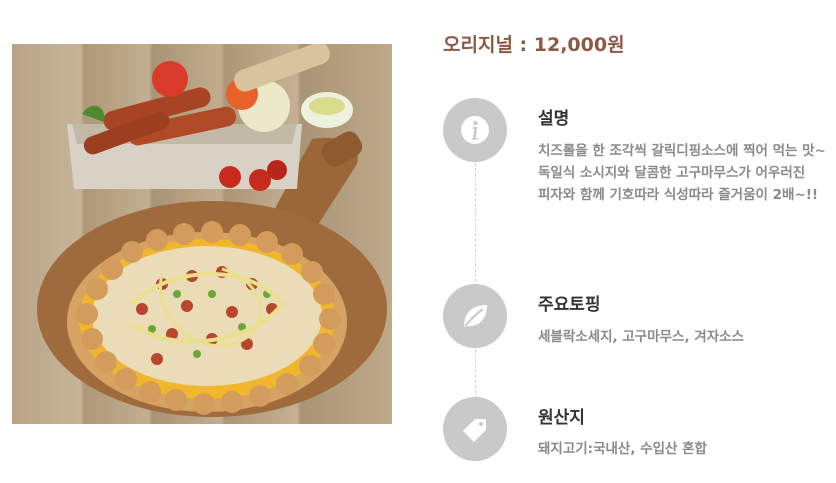 Image resolution: width=836 pixels, height=483 pixels. I want to click on tag-icon, so click(475, 429).